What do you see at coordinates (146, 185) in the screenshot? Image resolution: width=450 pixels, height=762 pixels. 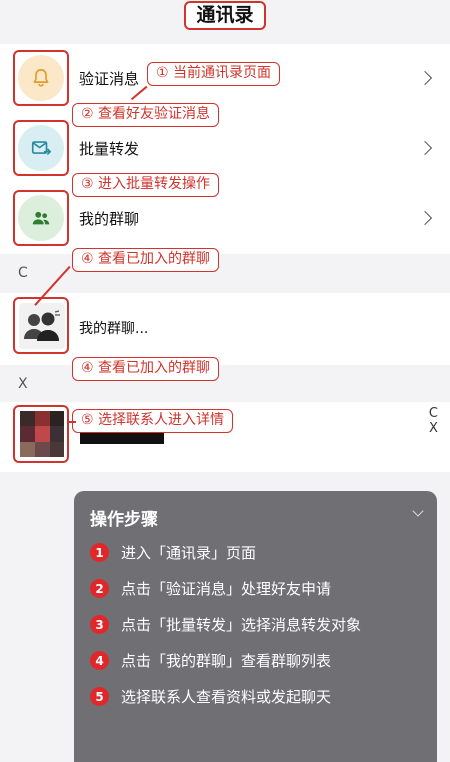 I see `callout-batch: ③ 进入批量转发操作` at bounding box center [146, 185].